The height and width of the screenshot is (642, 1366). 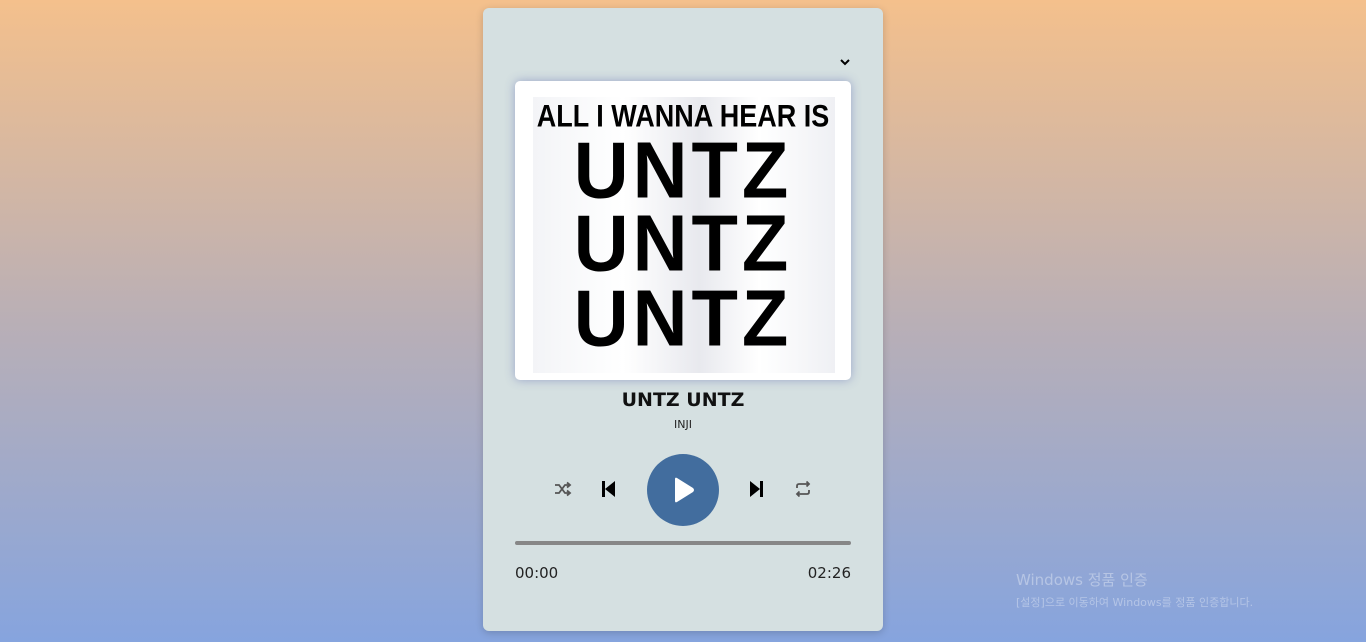 What do you see at coordinates (683, 400) in the screenshot?
I see `track-title: UNTZ UNTZ` at bounding box center [683, 400].